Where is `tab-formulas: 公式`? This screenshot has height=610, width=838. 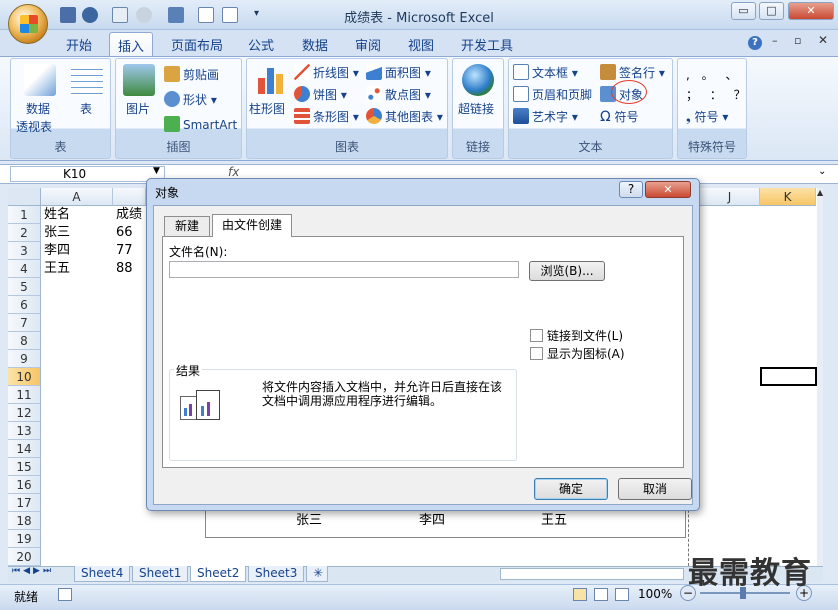
tab-formulas: 公式 is located at coordinates (261, 44).